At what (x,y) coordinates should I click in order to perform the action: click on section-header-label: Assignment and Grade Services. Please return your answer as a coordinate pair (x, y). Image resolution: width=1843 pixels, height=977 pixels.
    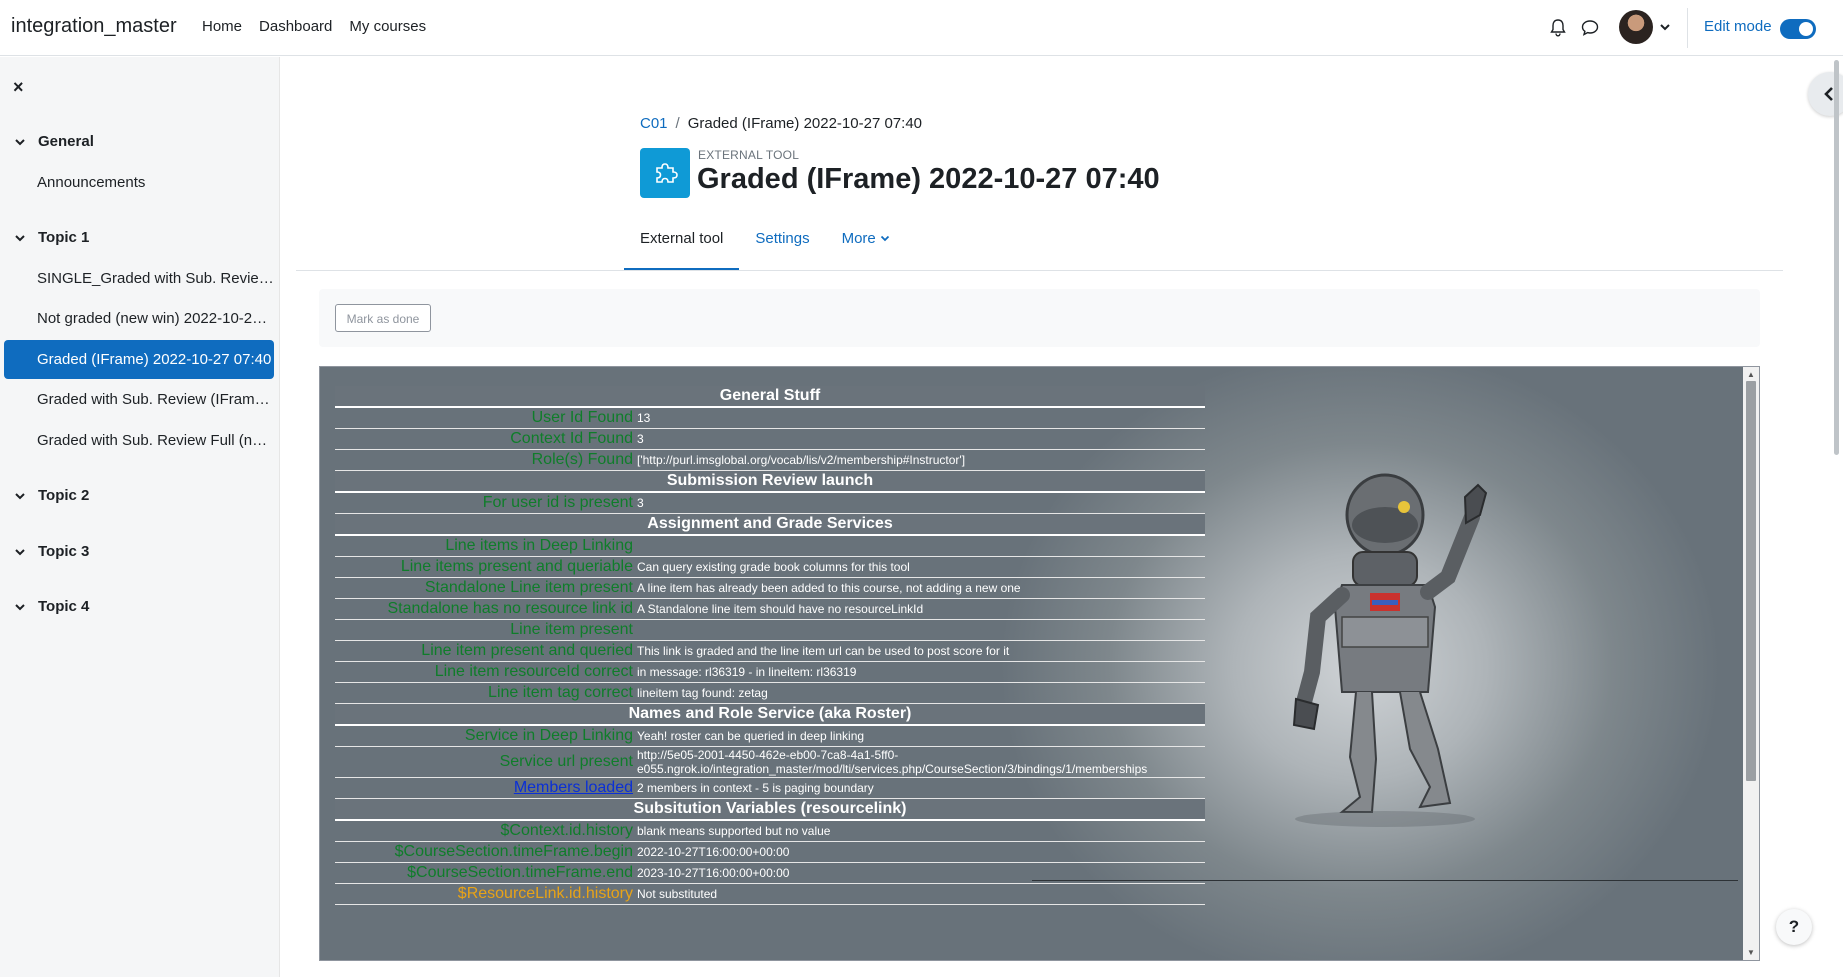
    Looking at the image, I should click on (770, 524).